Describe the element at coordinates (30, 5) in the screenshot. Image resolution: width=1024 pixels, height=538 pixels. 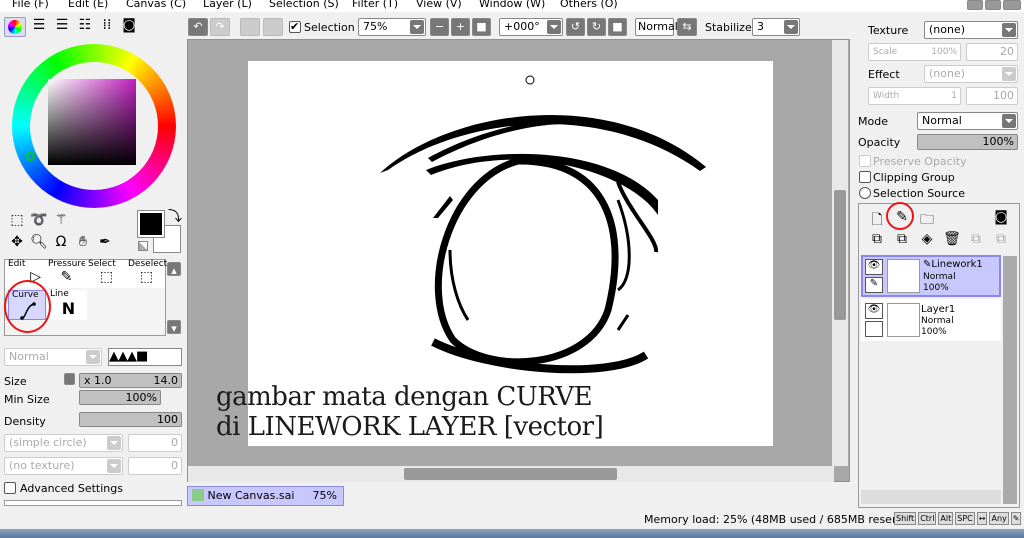
I see `menu-file: File (F)` at that location.